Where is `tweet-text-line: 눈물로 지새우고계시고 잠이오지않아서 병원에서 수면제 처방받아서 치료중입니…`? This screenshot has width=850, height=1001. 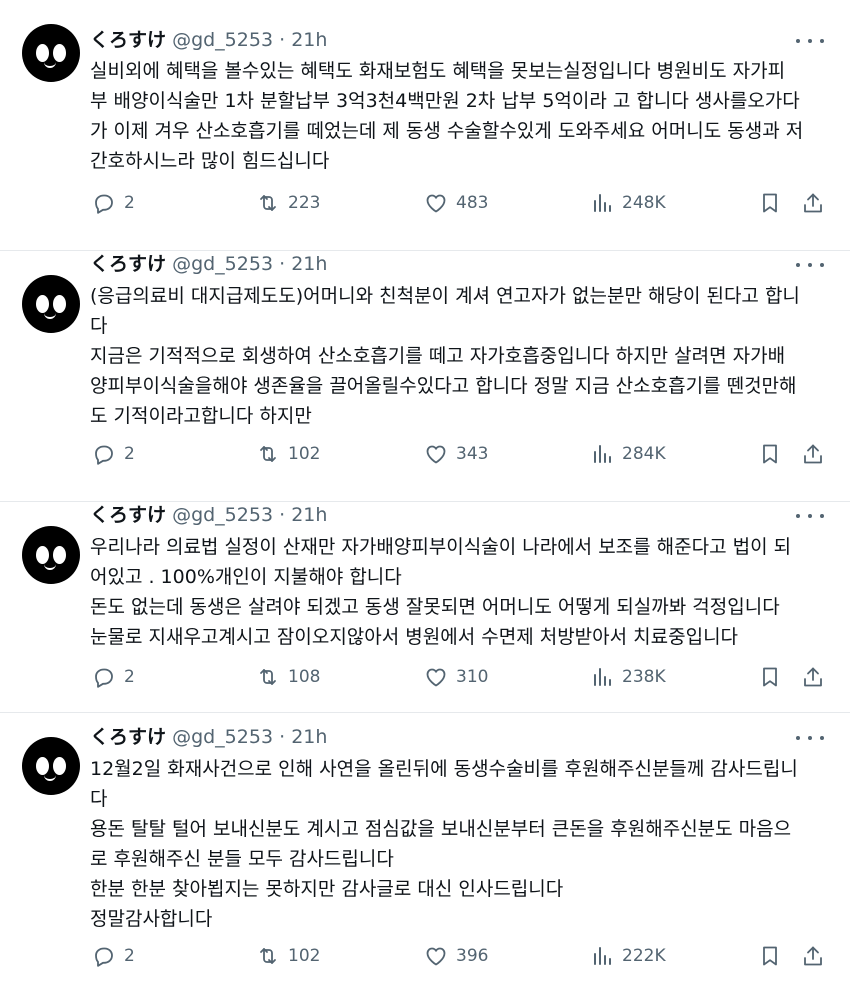 tweet-text-line: 눈물로 지새우고계시고 잠이오지않아서 병원에서 수면제 처방받아서 치료중입니… is located at coordinates (414, 637).